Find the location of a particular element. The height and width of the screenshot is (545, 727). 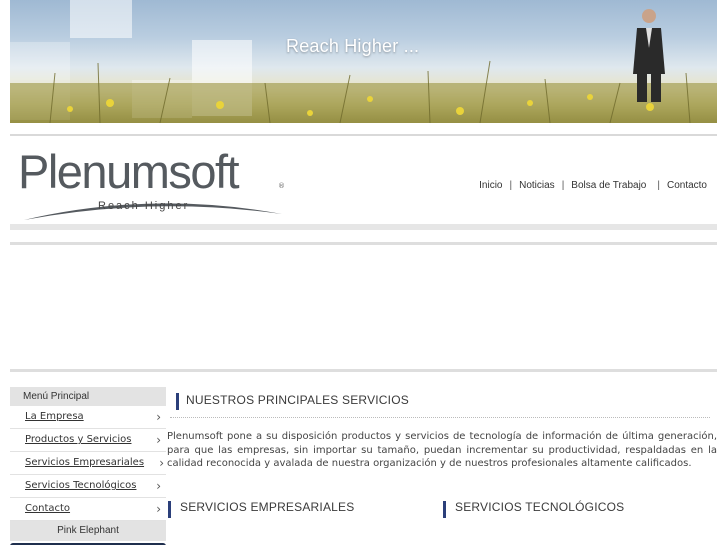

sidebar-item-label: Contacto is located at coordinates (48, 508).